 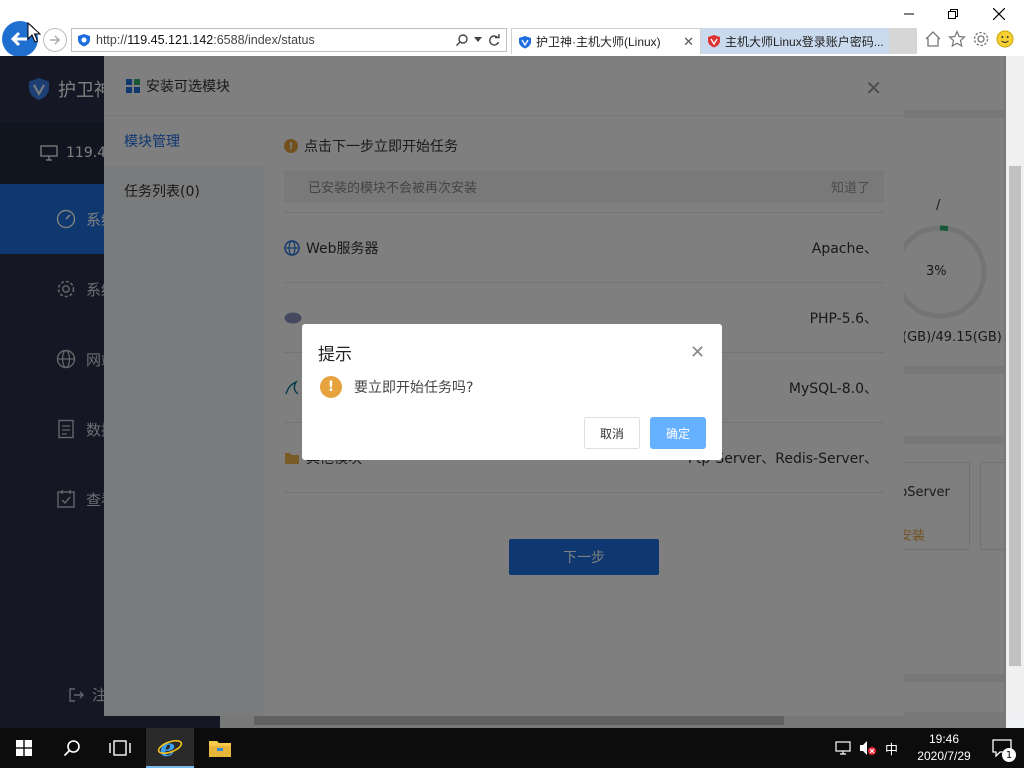 What do you see at coordinates (1005, 39) in the screenshot?
I see `smiley-icon` at bounding box center [1005, 39].